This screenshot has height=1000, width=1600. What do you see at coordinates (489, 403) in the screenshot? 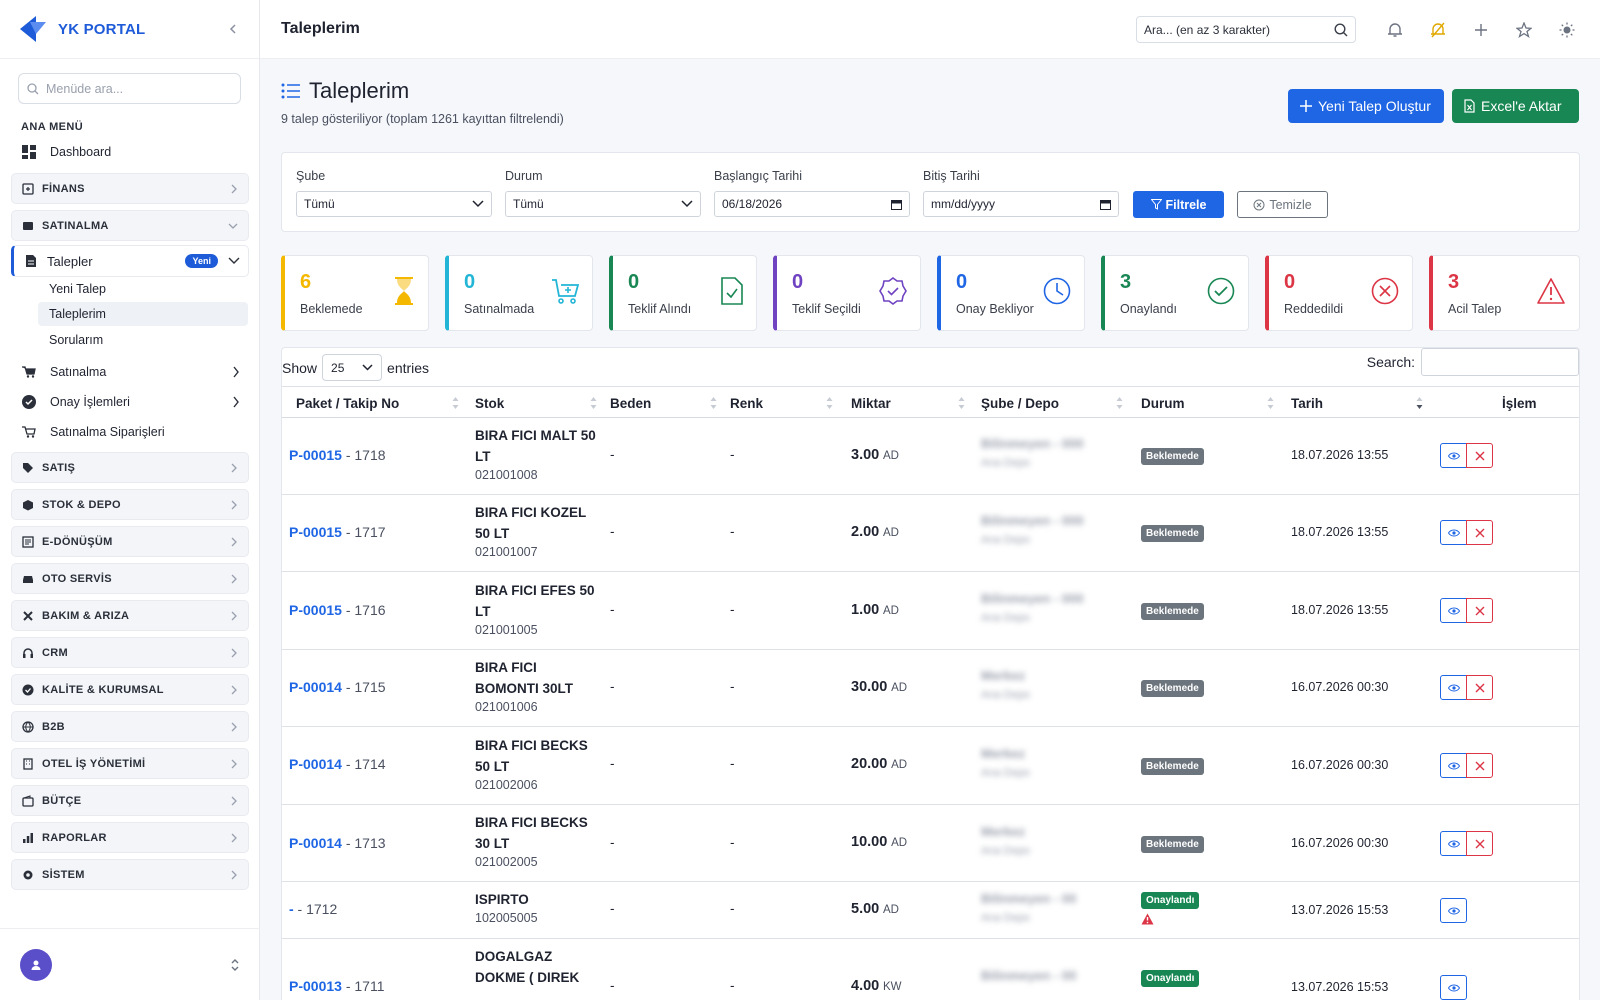
I see `column-header-stok: Stok` at bounding box center [489, 403].